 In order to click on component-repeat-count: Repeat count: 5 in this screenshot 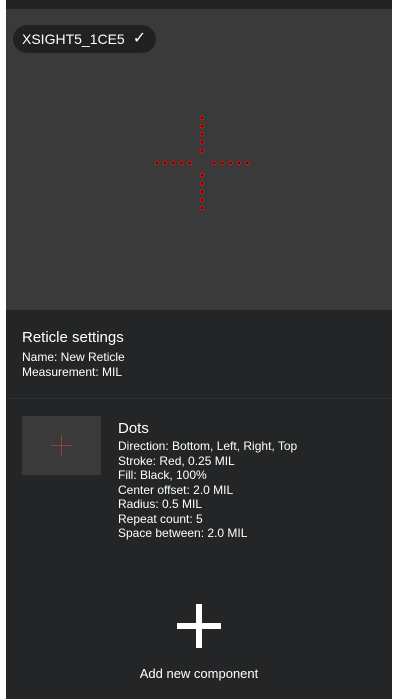, I will do `click(160, 518)`.